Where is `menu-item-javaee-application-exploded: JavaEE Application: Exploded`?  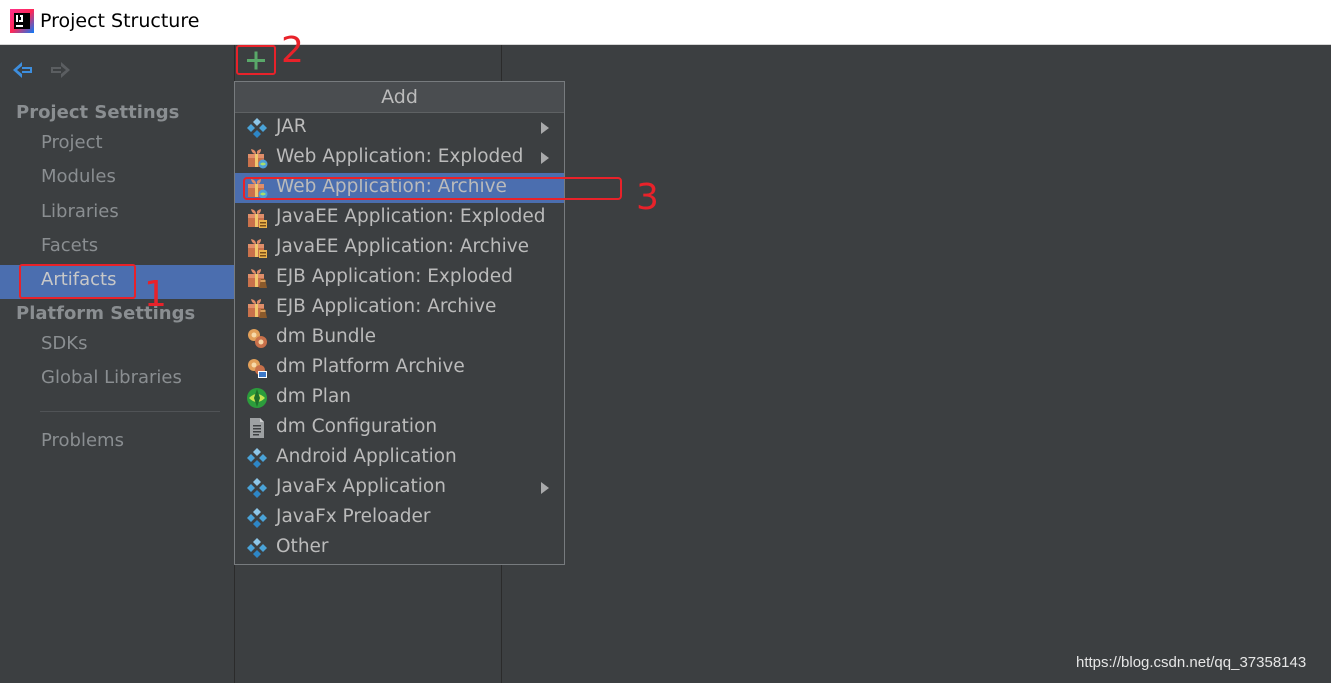
menu-item-javaee-application-exploded: JavaEE Application: Exploded is located at coordinates (399, 218).